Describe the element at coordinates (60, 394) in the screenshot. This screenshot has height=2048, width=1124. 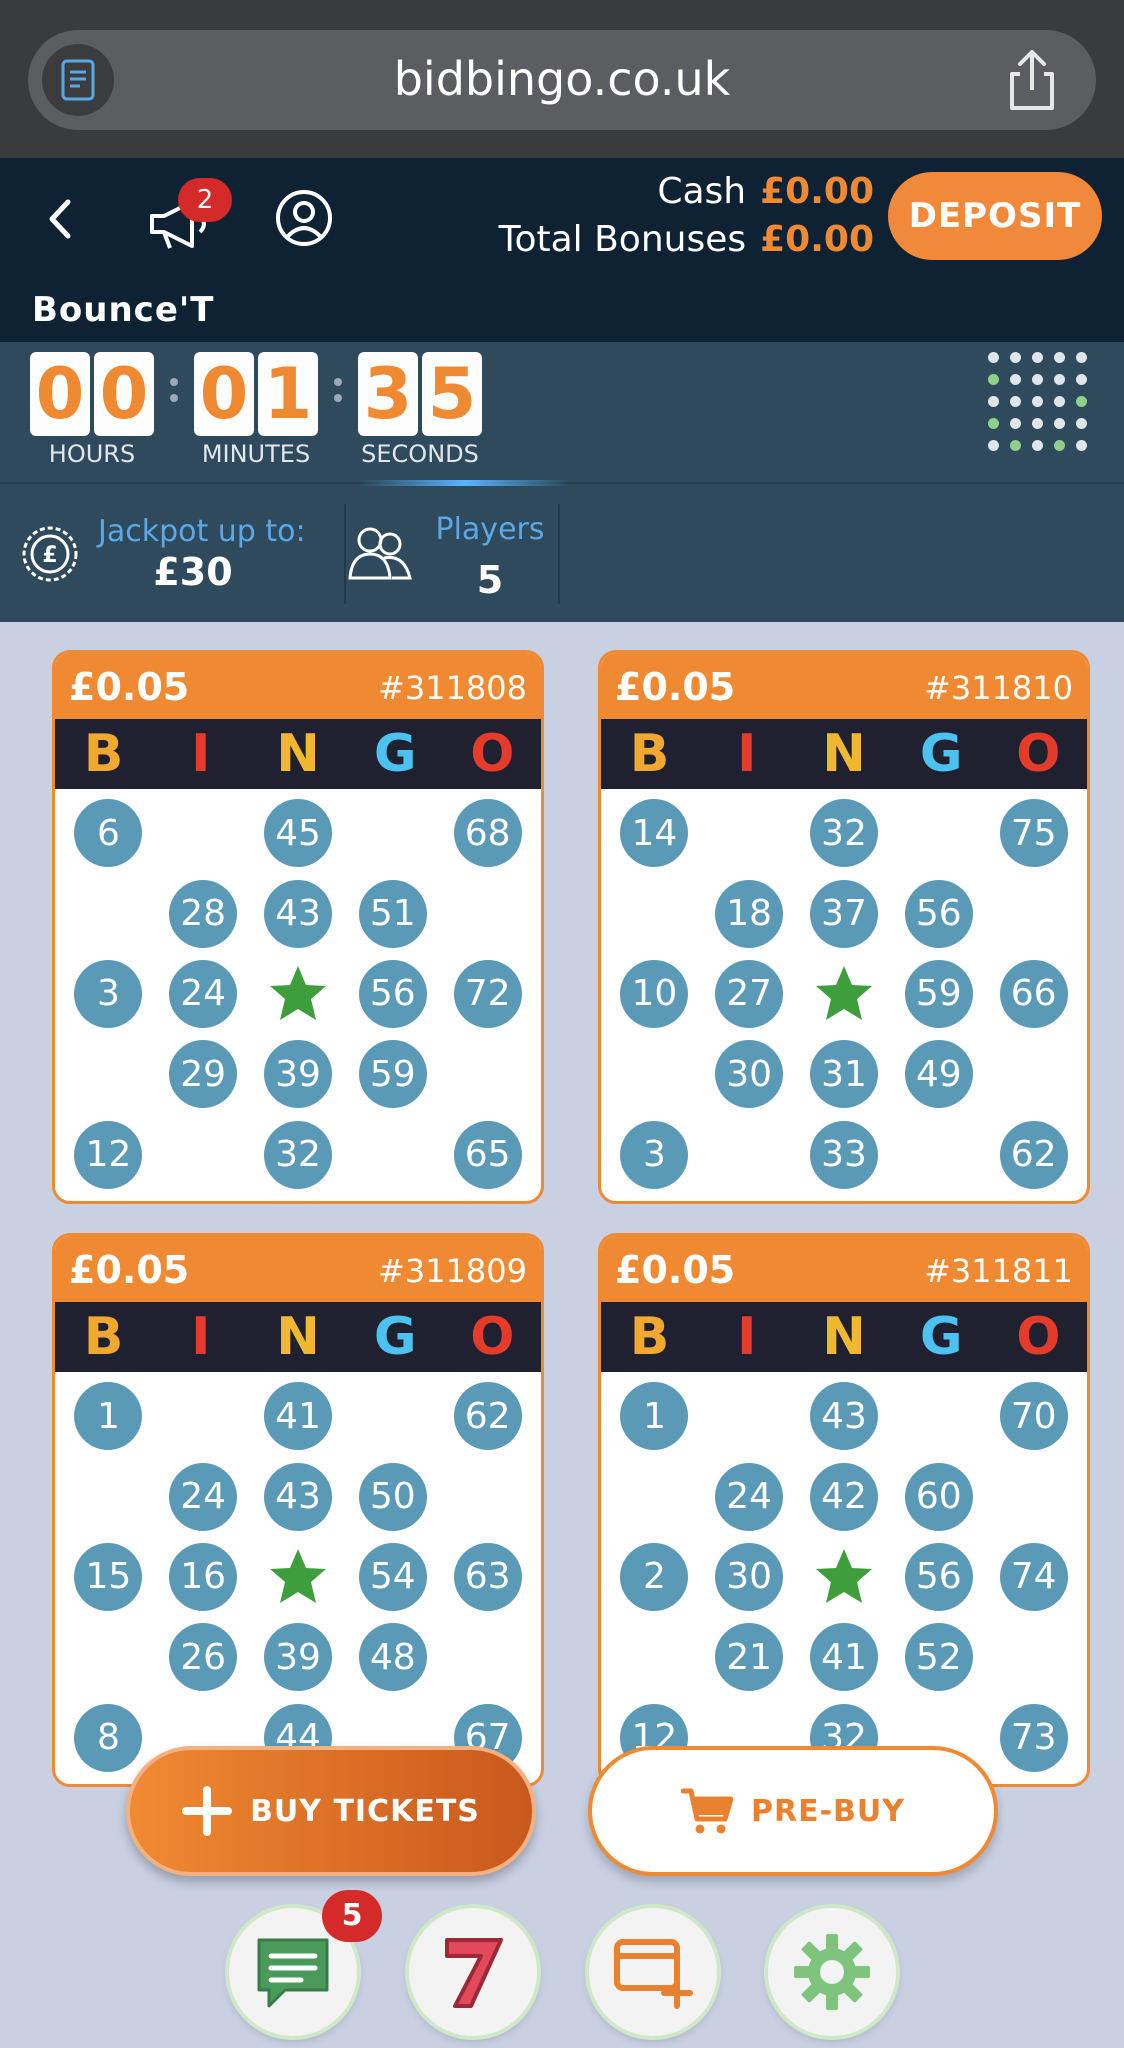
I see `hours-digit: 0` at that location.